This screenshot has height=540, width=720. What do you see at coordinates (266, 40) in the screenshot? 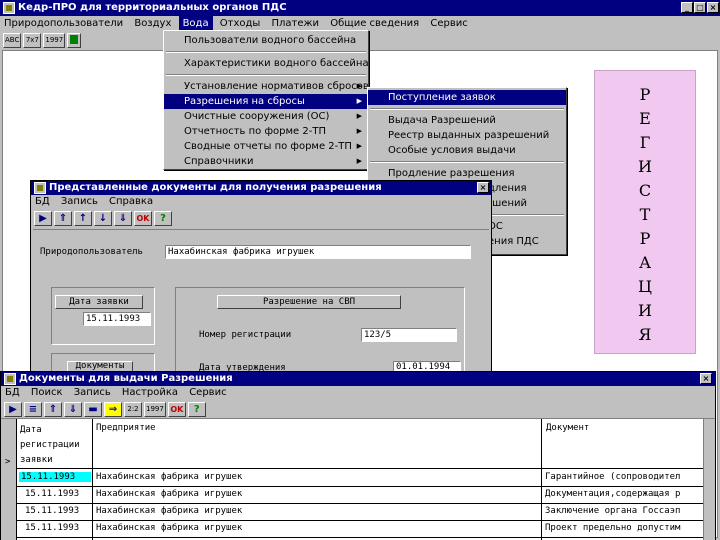
I see `menu-item-polzovateli-bass: Пользователи водного бассейна` at bounding box center [266, 40].